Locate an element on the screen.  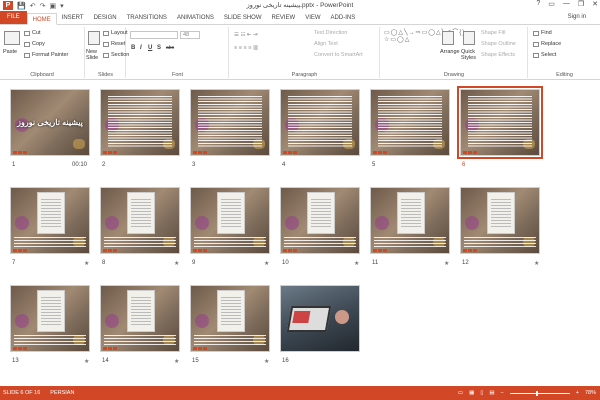
shadow-button: S is located at coordinates (159, 48).